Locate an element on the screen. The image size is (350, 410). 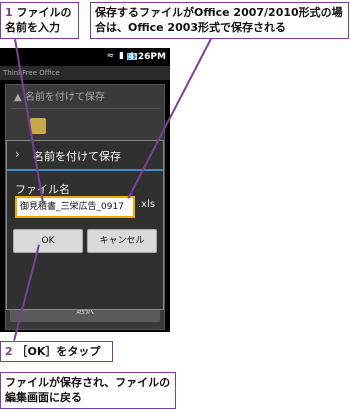
step2-number: 2 is located at coordinates (9, 351).